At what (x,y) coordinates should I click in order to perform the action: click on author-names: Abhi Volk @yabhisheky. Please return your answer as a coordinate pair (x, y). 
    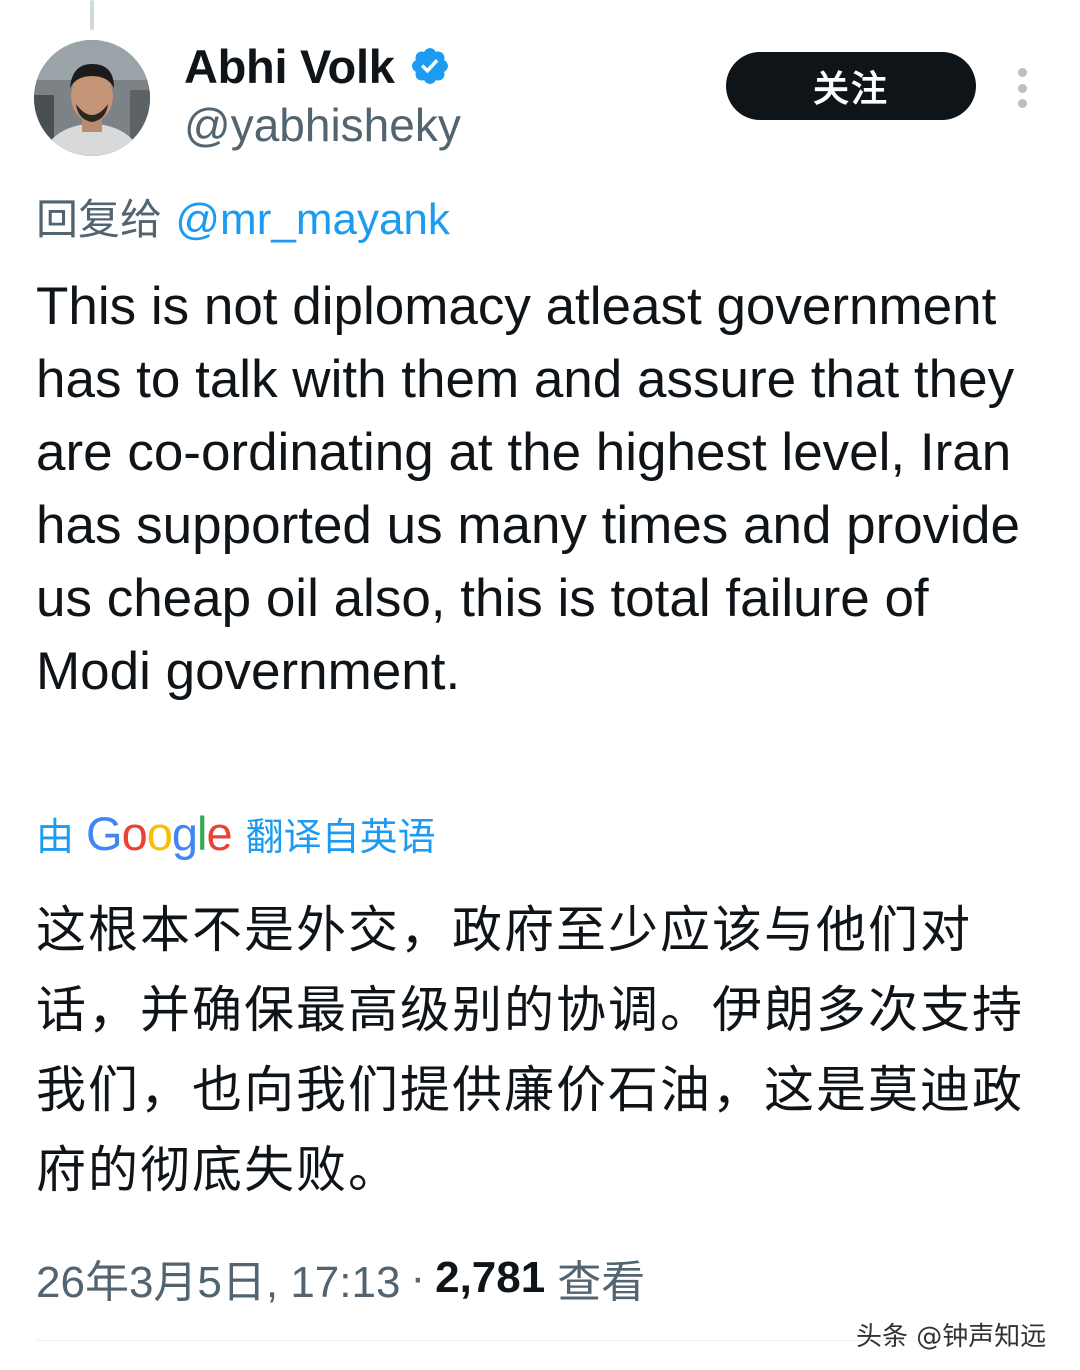
    Looking at the image, I should click on (322, 96).